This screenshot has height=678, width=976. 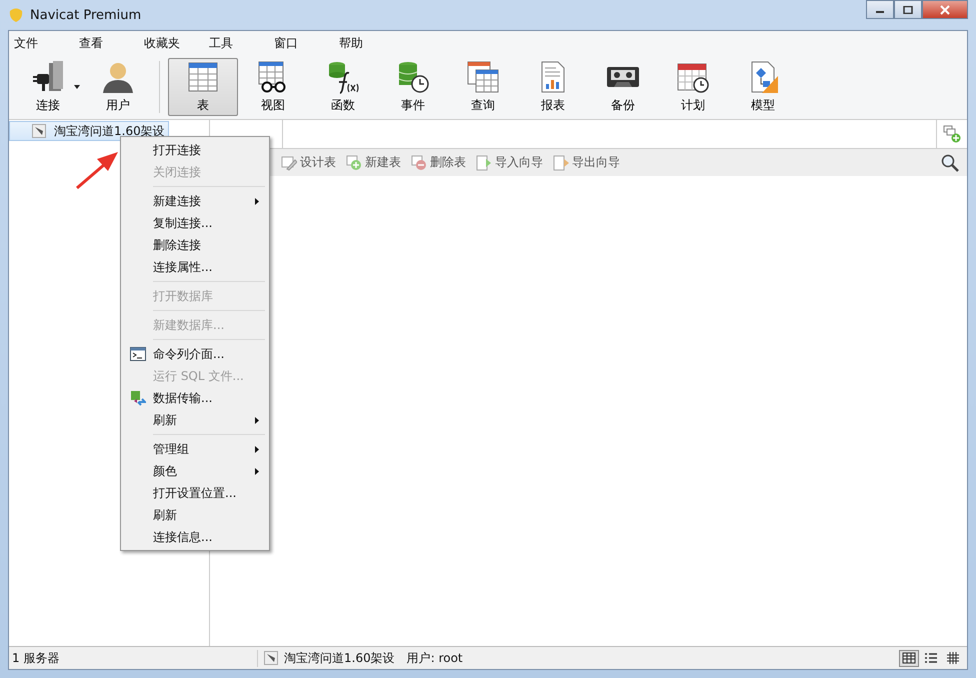 I want to click on app-logo-icon, so click(x=16, y=15).